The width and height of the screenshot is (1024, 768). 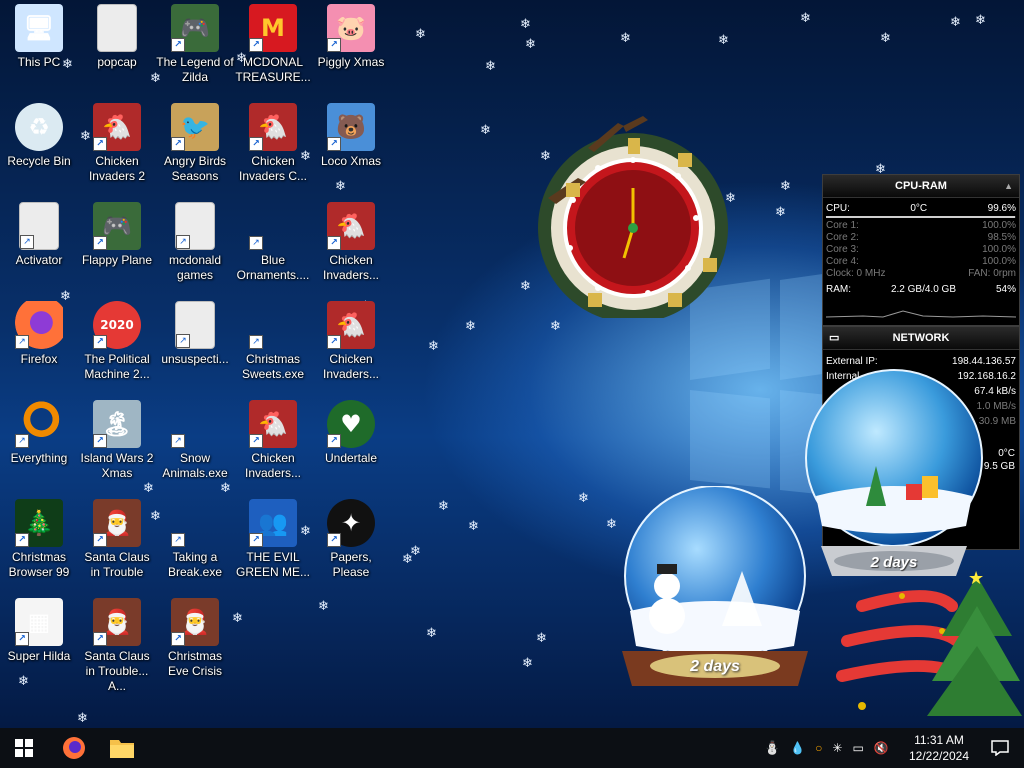 I want to click on start-button, so click(x=24, y=748).